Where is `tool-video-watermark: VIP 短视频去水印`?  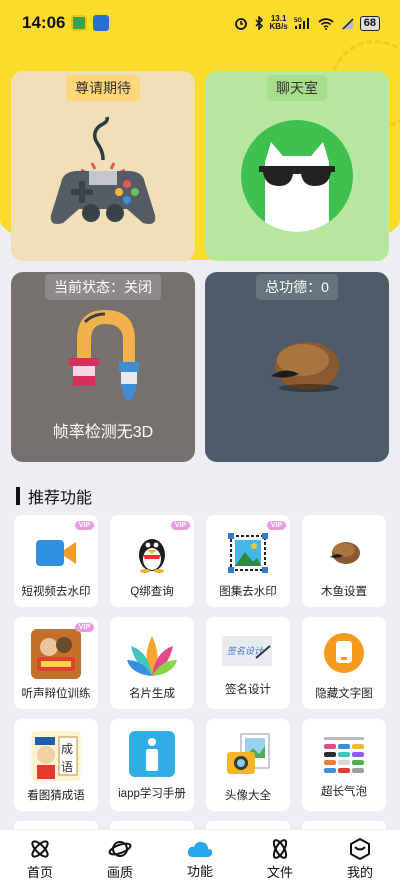
tool-video-watermark: VIP 短视频去水印 is located at coordinates (56, 561).